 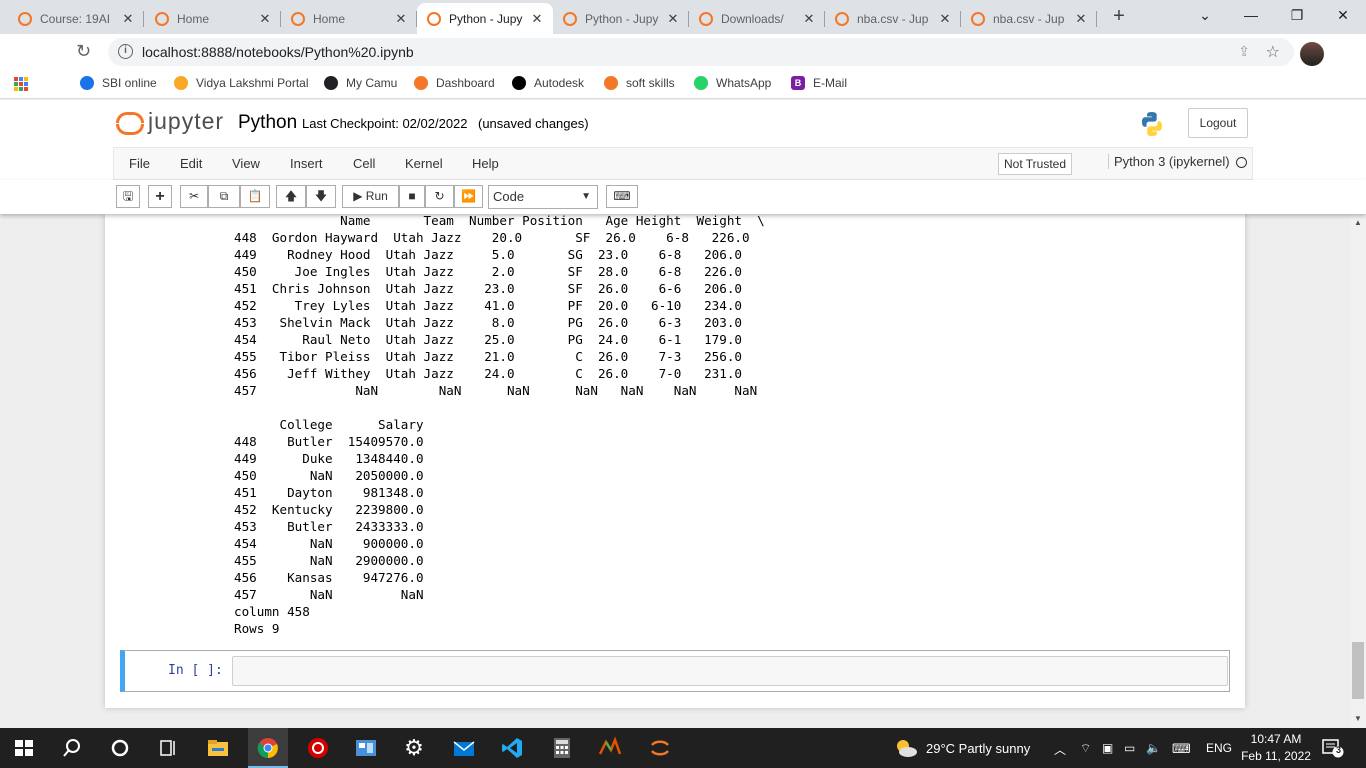 What do you see at coordinates (120, 748) in the screenshot?
I see `cortana-icon` at bounding box center [120, 748].